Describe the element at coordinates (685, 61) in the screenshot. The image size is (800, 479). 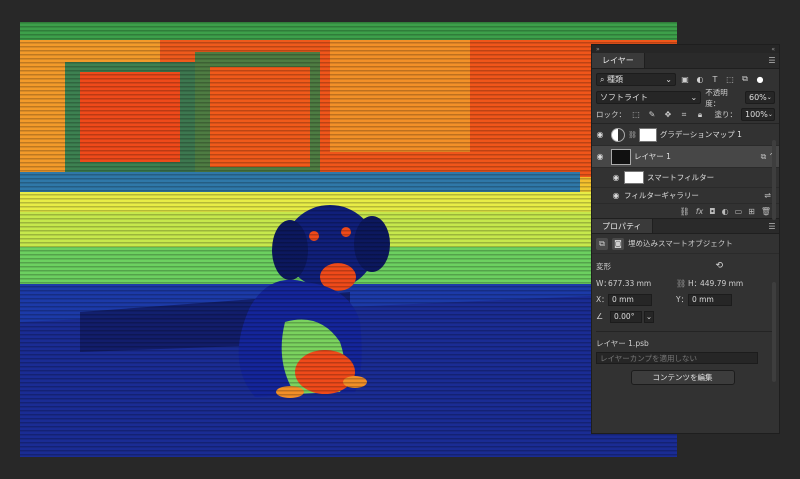
I see `layers-tabbar: レイヤー ☰` at that location.